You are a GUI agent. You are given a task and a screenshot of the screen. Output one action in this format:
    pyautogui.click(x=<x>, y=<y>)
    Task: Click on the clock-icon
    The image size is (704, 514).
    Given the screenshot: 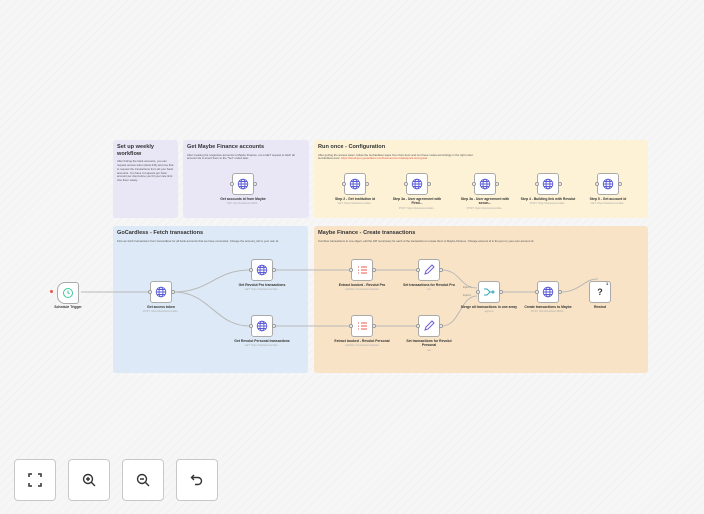 What is the action you would take?
    pyautogui.click(x=68, y=293)
    